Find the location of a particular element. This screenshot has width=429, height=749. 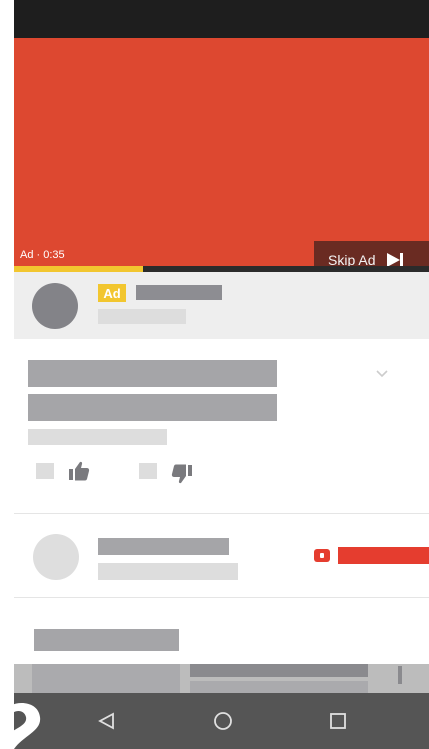

android-nav-bar is located at coordinates (221, 721).